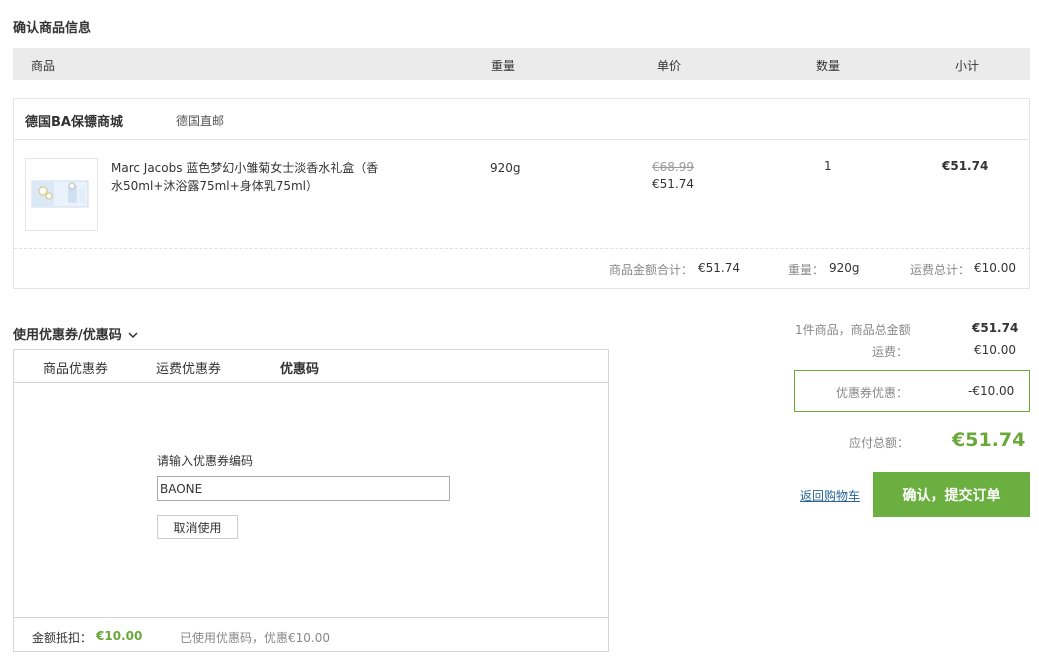 The height and width of the screenshot is (671, 1039). What do you see at coordinates (673, 176) in the screenshot?
I see `product-price: €68.99 €51.74` at bounding box center [673, 176].